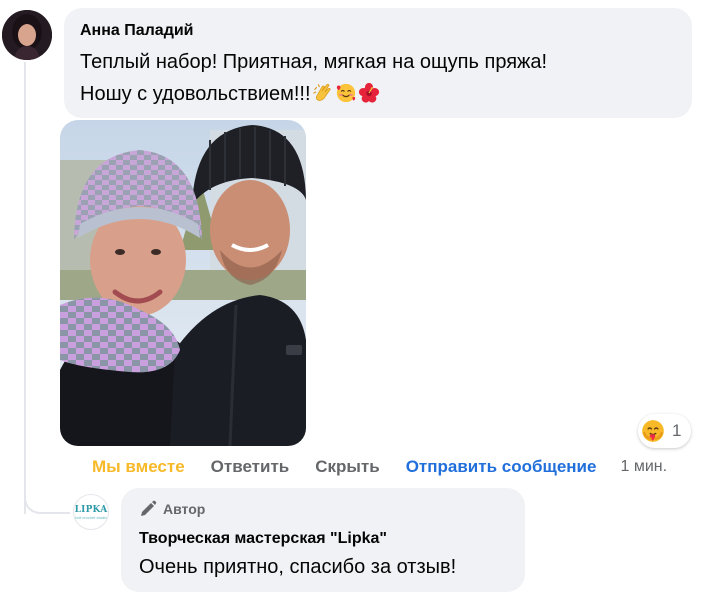 This screenshot has height=600, width=728. I want to click on hibiscus-icon, so click(368, 92).